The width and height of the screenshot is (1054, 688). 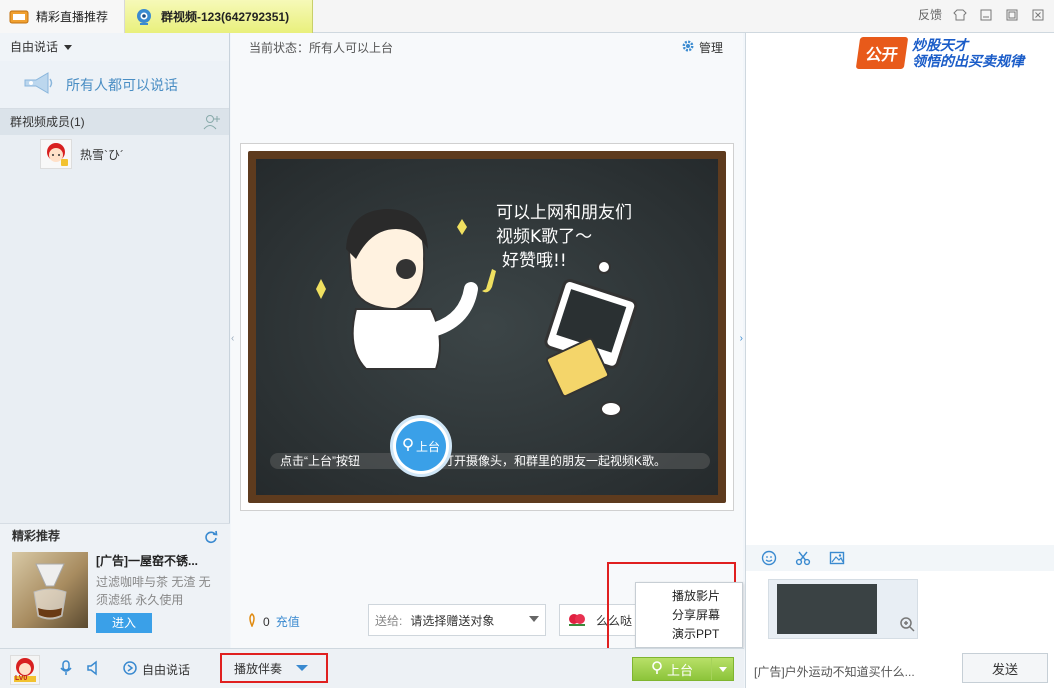 I want to click on tab-group-video: 群视频-123(642792351), so click(x=219, y=16).